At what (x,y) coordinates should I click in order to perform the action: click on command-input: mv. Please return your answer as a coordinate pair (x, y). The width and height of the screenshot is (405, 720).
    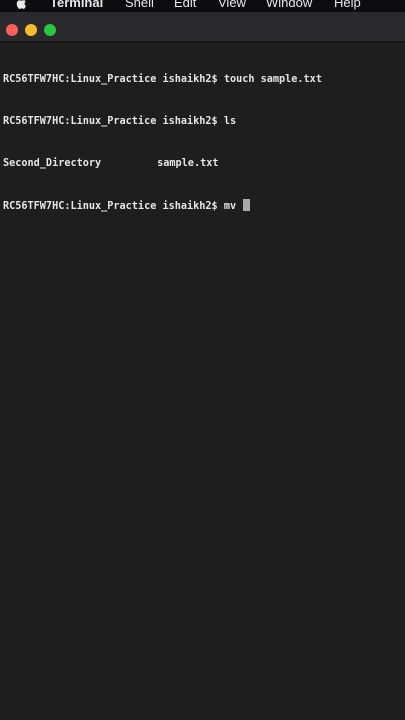
    Looking at the image, I should click on (230, 206).